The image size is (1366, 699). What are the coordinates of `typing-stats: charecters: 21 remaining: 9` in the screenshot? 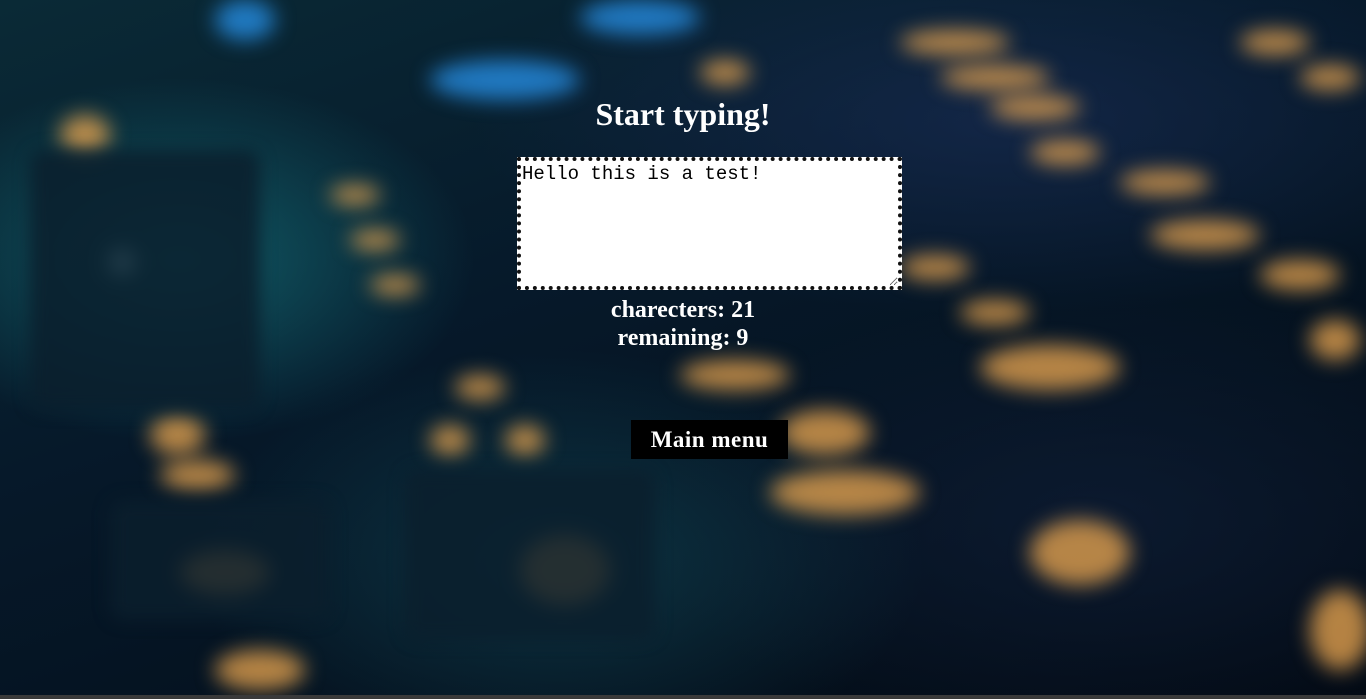 It's located at (683, 324).